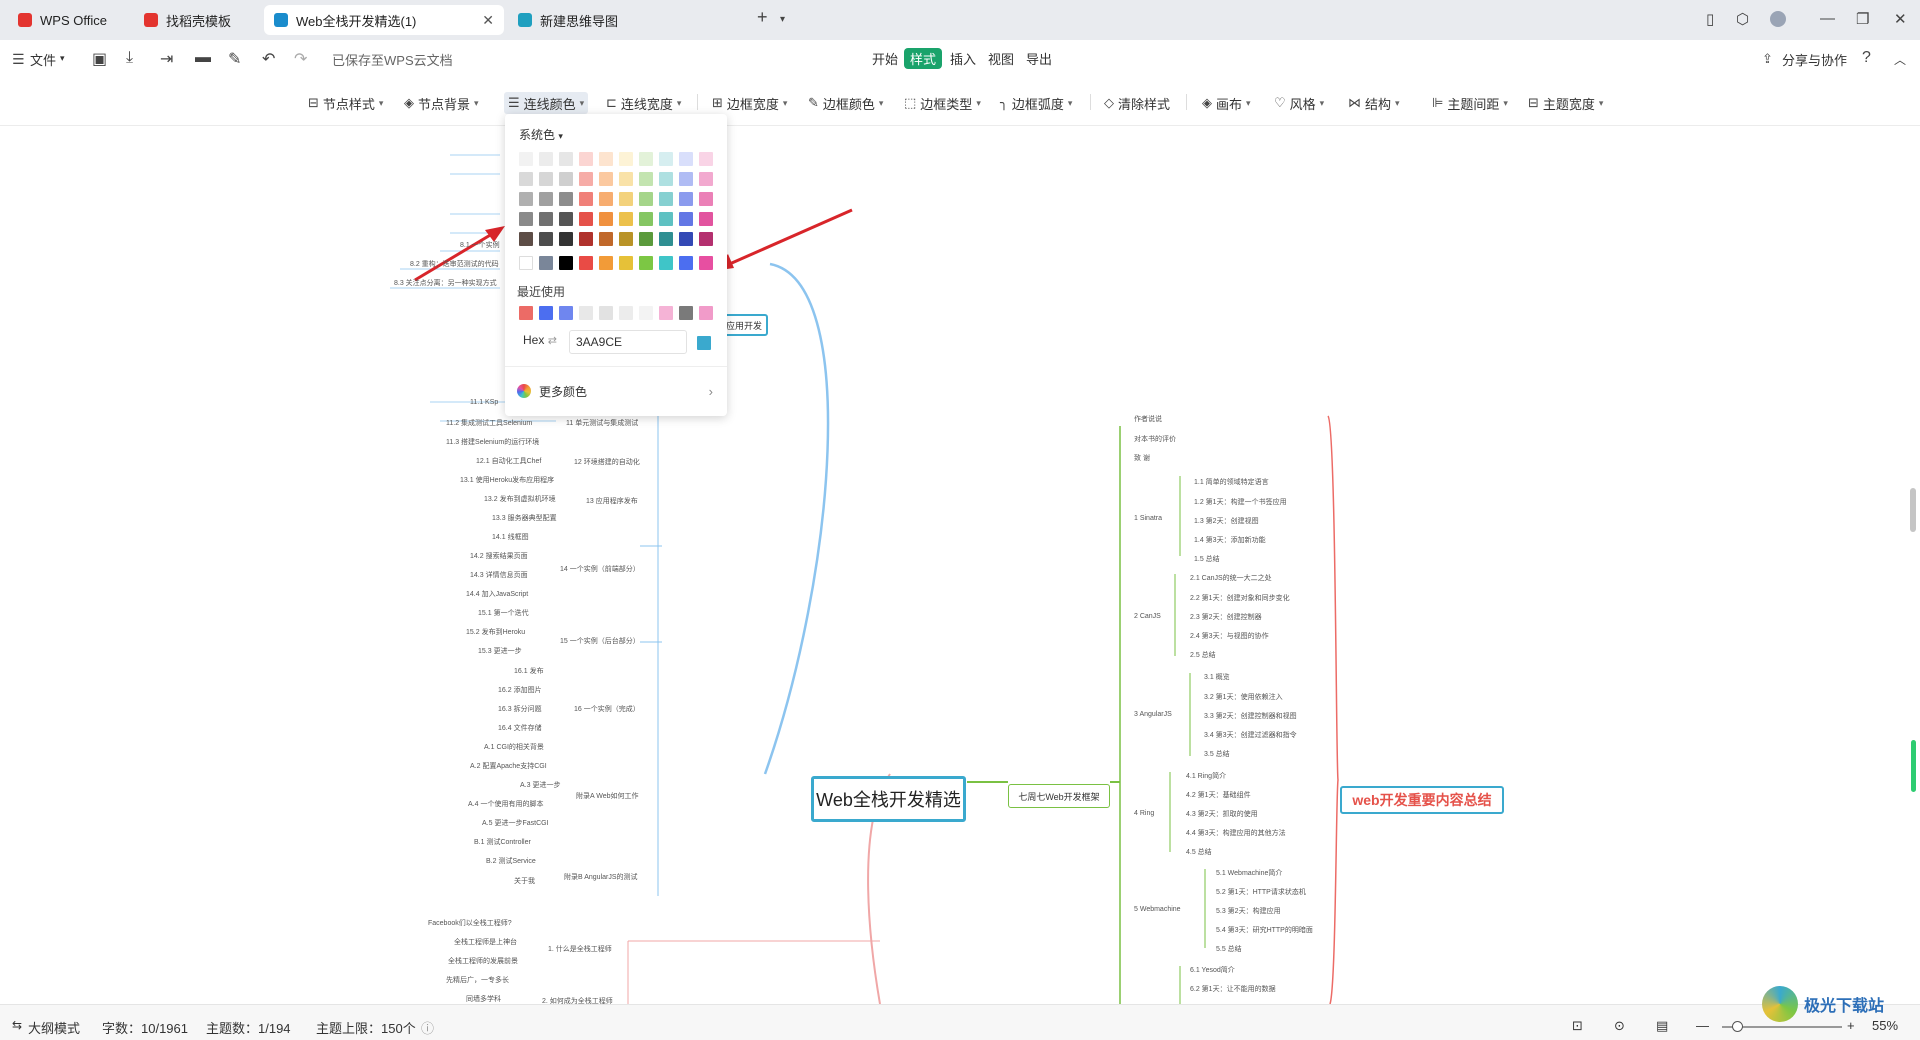  Describe the element at coordinates (1206, 776) in the screenshot. I see `subtopic-node: 4.1 Ring简介` at that location.